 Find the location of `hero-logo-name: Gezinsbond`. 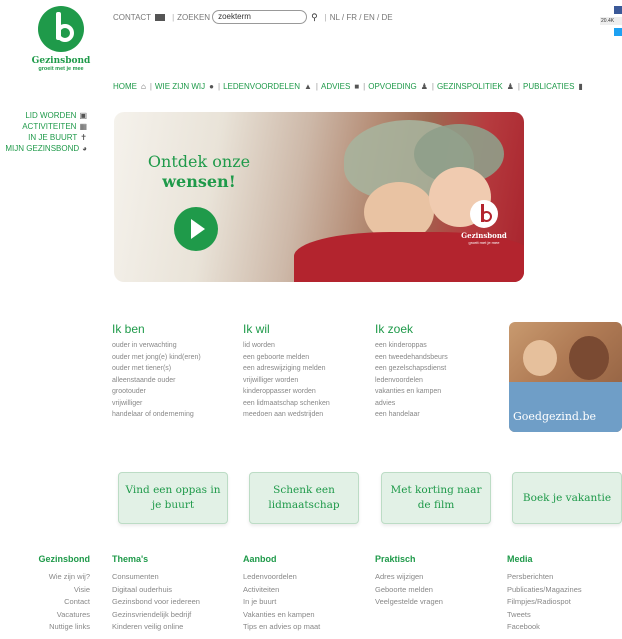

hero-logo-name: Gezinsbond is located at coordinates (484, 235).